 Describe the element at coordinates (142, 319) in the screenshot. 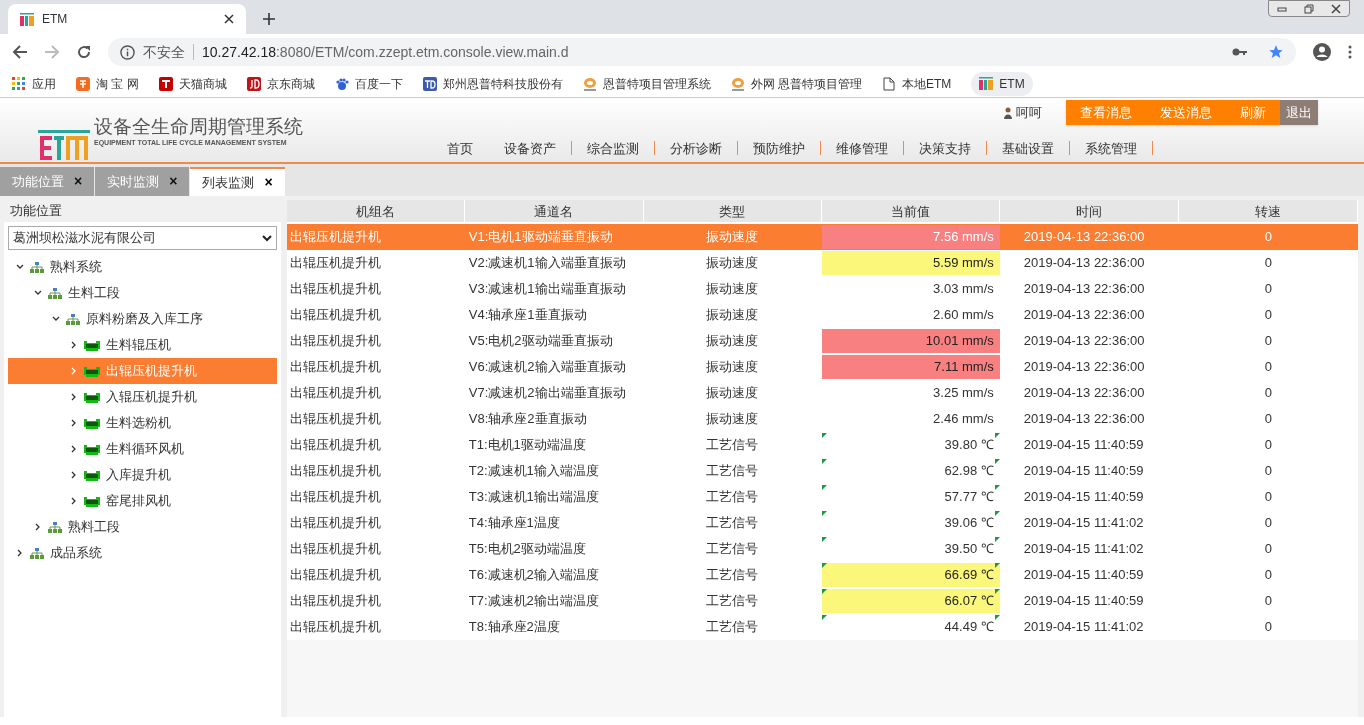

I see `tree-item: 原料粉磨及入库工序` at that location.